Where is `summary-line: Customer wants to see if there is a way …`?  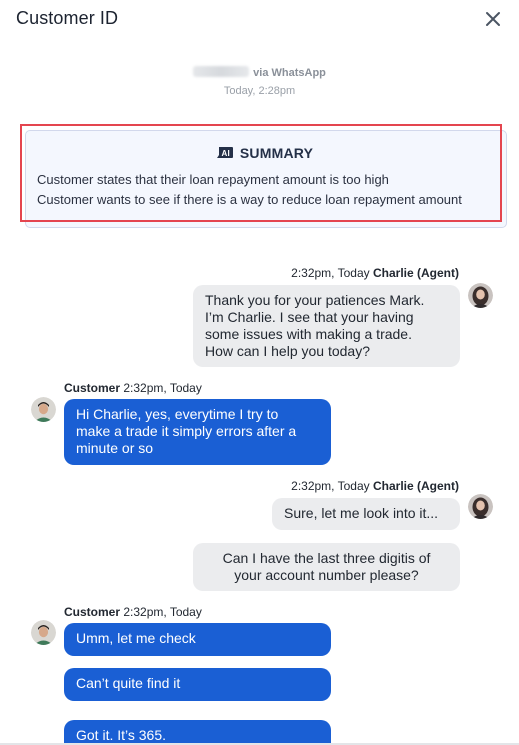
summary-line: Customer wants to see if there is a way … is located at coordinates (249, 199).